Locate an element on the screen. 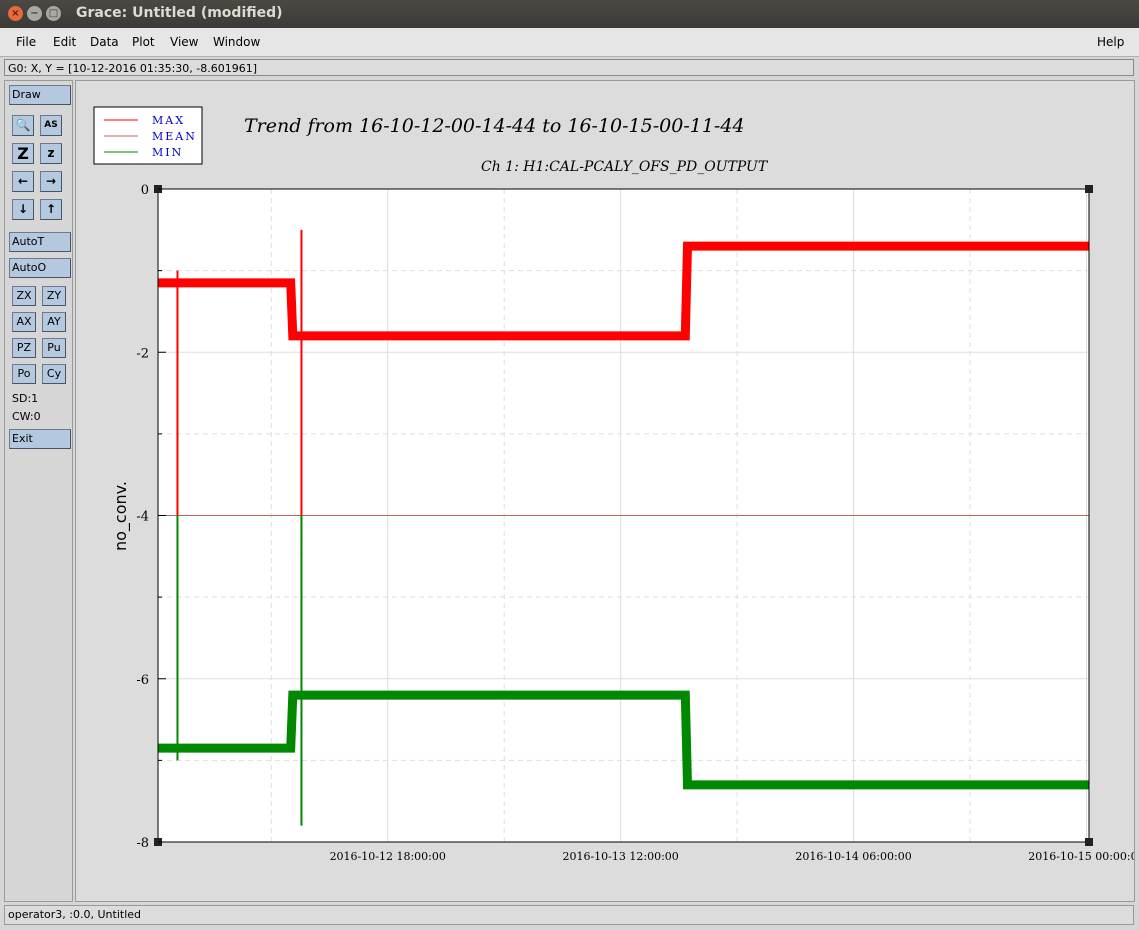  menu-window: Window is located at coordinates (236, 42).